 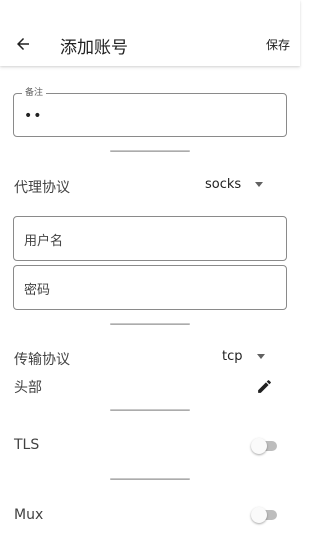 What do you see at coordinates (94, 48) in the screenshot?
I see `page-title: 添加账号` at bounding box center [94, 48].